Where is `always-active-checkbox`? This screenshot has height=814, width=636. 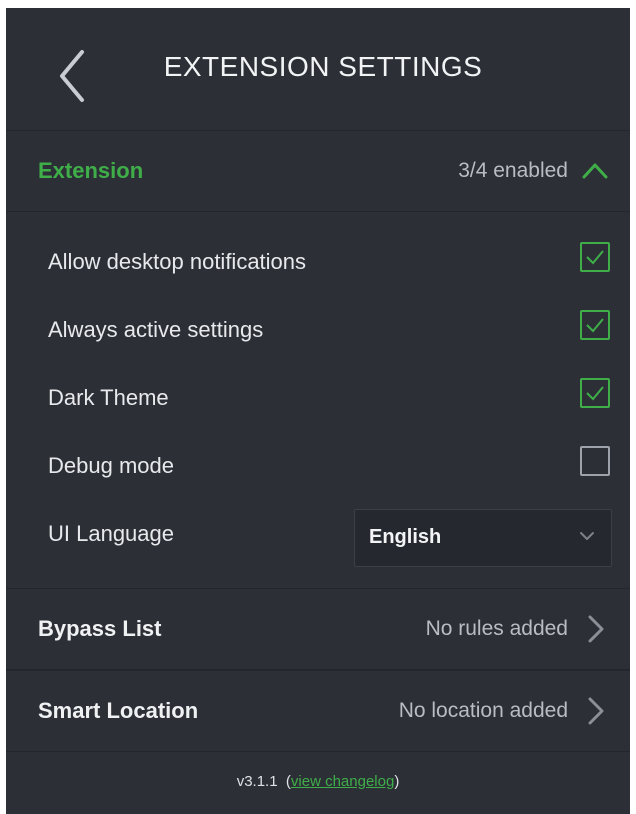 always-active-checkbox is located at coordinates (595, 325).